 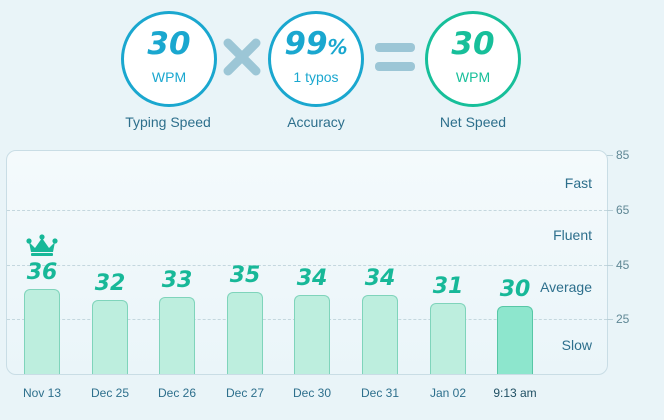 What do you see at coordinates (242, 57) in the screenshot?
I see `times-icon` at bounding box center [242, 57].